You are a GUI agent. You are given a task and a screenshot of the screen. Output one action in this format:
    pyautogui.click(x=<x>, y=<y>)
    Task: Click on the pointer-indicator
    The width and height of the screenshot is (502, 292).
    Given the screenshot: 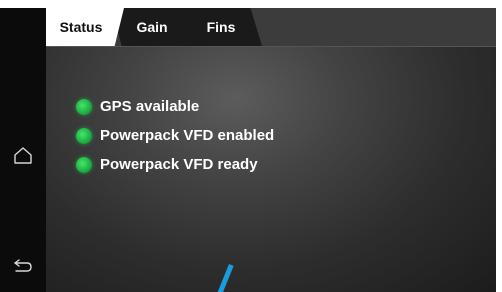 What is the action you would take?
    pyautogui.click(x=224, y=278)
    